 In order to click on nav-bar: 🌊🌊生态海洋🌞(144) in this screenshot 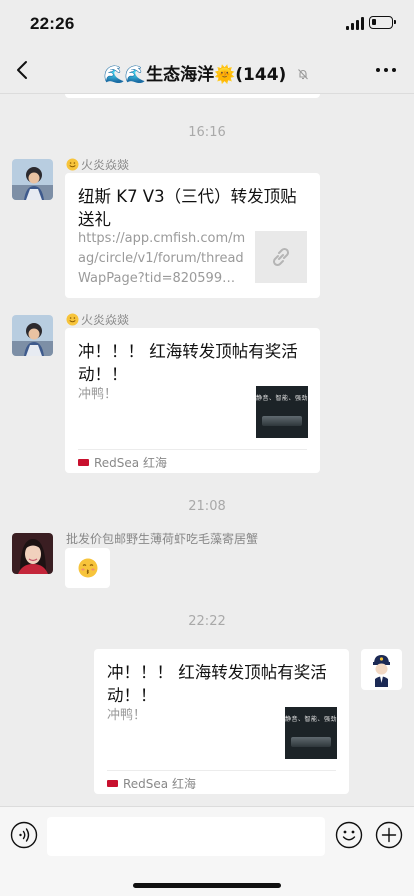, I will do `click(207, 70)`.